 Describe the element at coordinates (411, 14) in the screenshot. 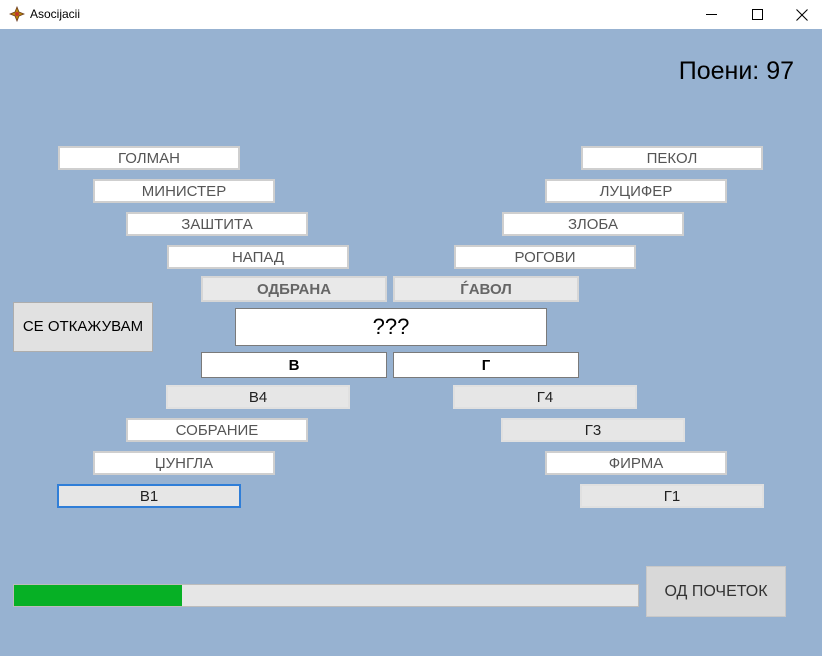

I see `title-bar: Asocijacii` at that location.